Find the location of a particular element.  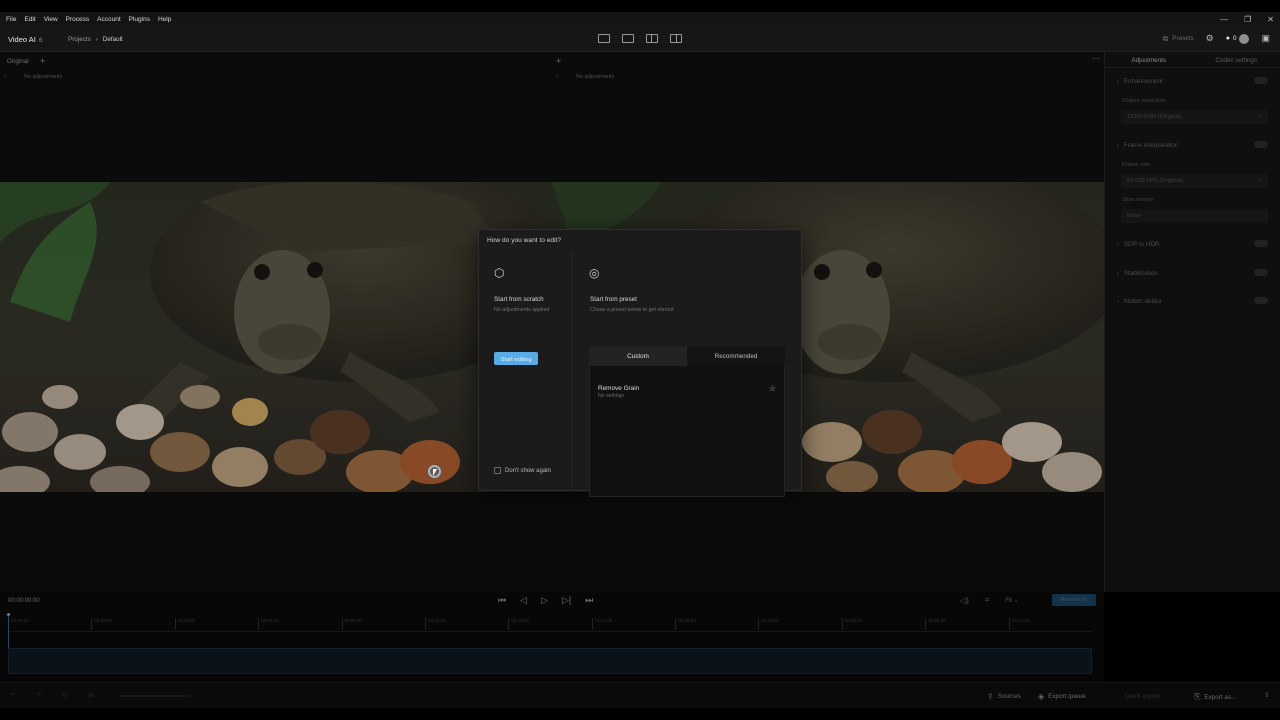

timeline-tick: 00:06:00 is located at coordinates (268, 624).